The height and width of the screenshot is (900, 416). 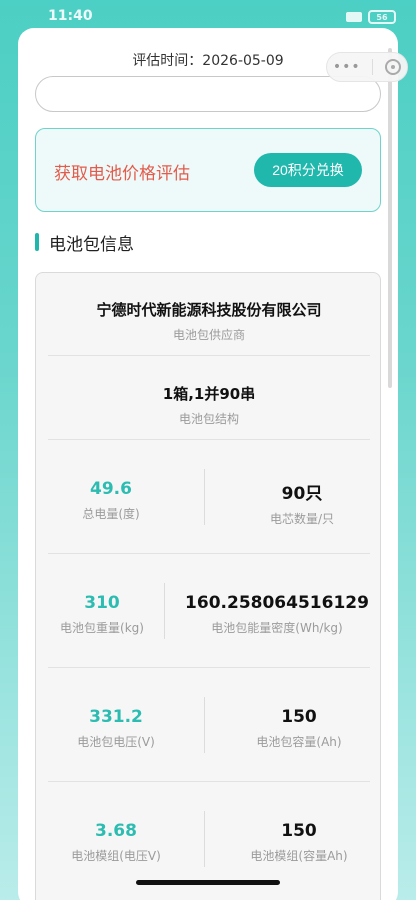 What do you see at coordinates (208, 170) in the screenshot?
I see `price-evaluation-box: 获取电池价格评估 20积分兑换` at bounding box center [208, 170].